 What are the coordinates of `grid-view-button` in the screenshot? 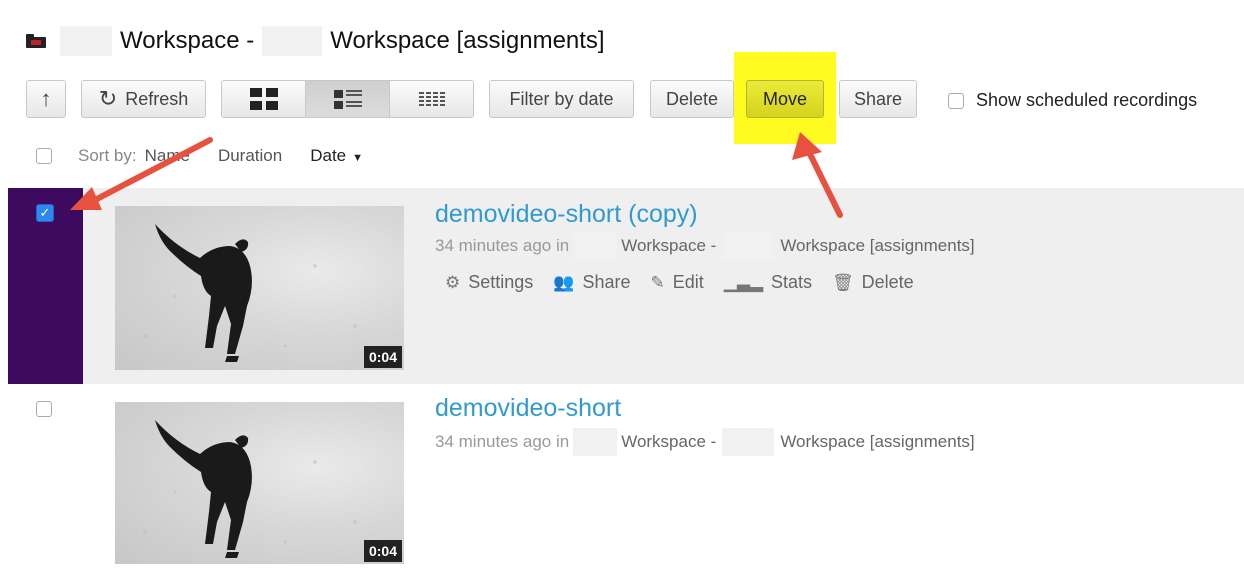 It's located at (264, 99).